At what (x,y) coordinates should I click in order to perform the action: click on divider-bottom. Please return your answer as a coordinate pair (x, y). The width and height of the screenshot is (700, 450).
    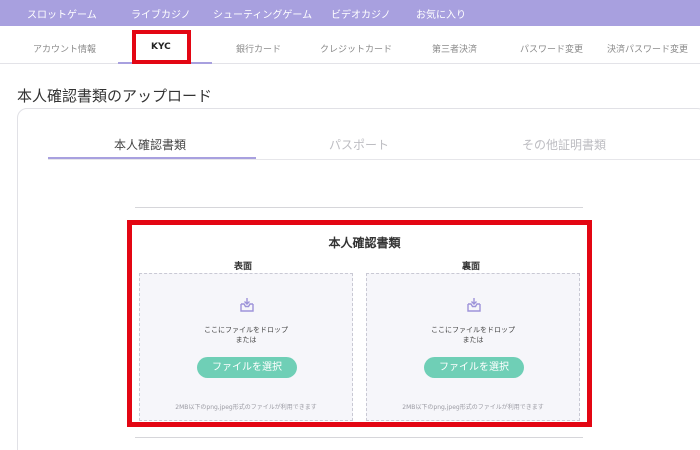
    Looking at the image, I should click on (359, 437).